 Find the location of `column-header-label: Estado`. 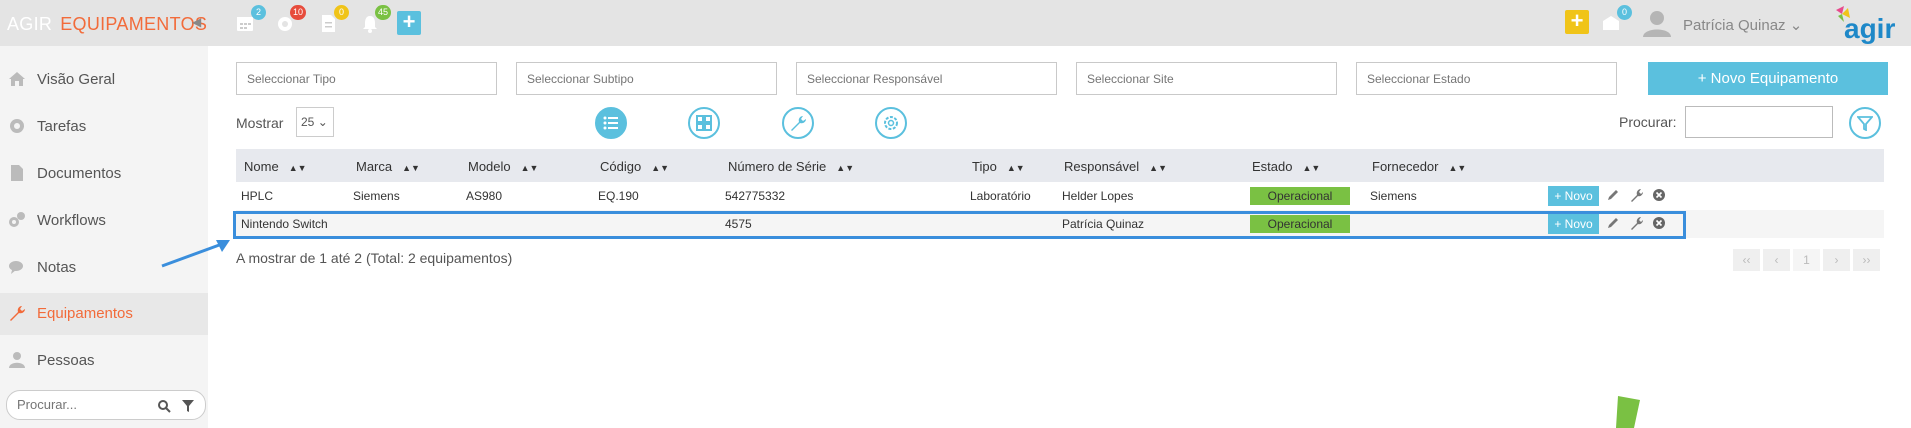

column-header-label: Estado is located at coordinates (1272, 166).